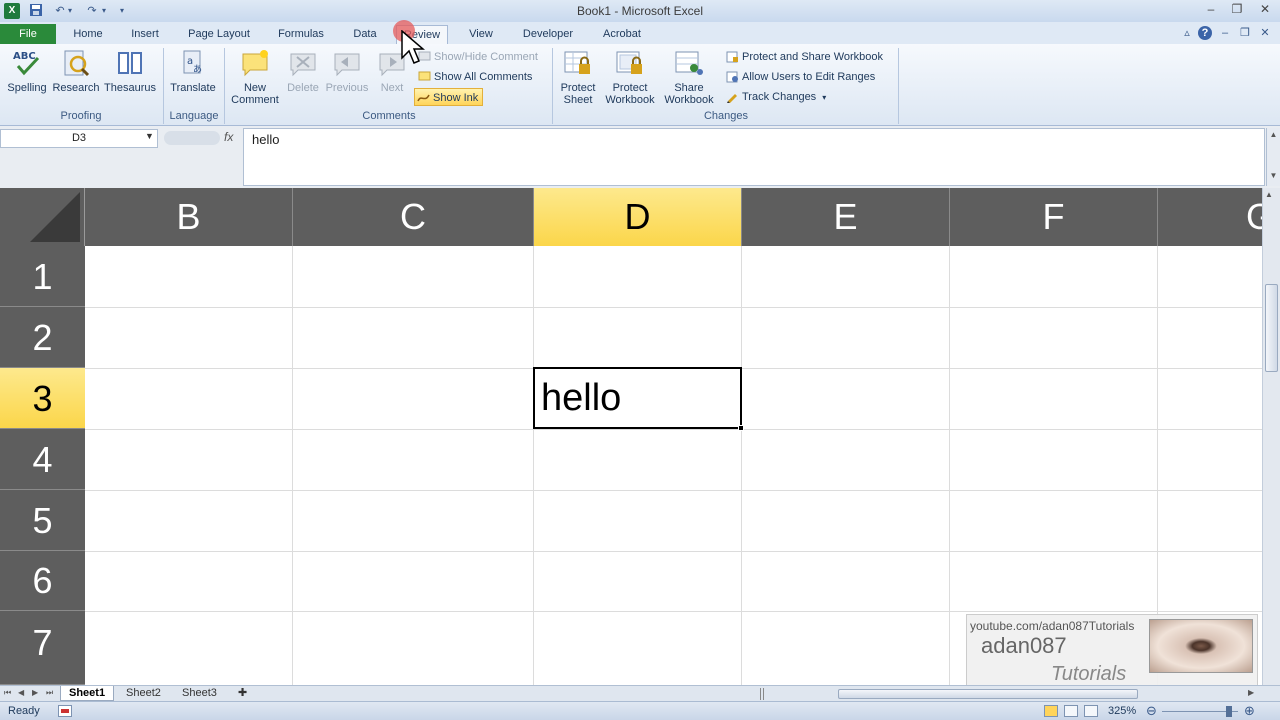 Image resolution: width=1280 pixels, height=720 pixels. I want to click on new-comment-icon, so click(255, 63).